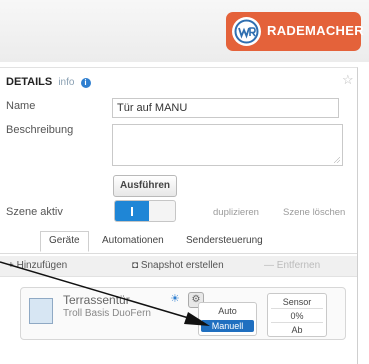 The height and width of the screenshot is (364, 369). Describe the element at coordinates (85, 83) in the screenshot. I see `info-icon: i` at that location.